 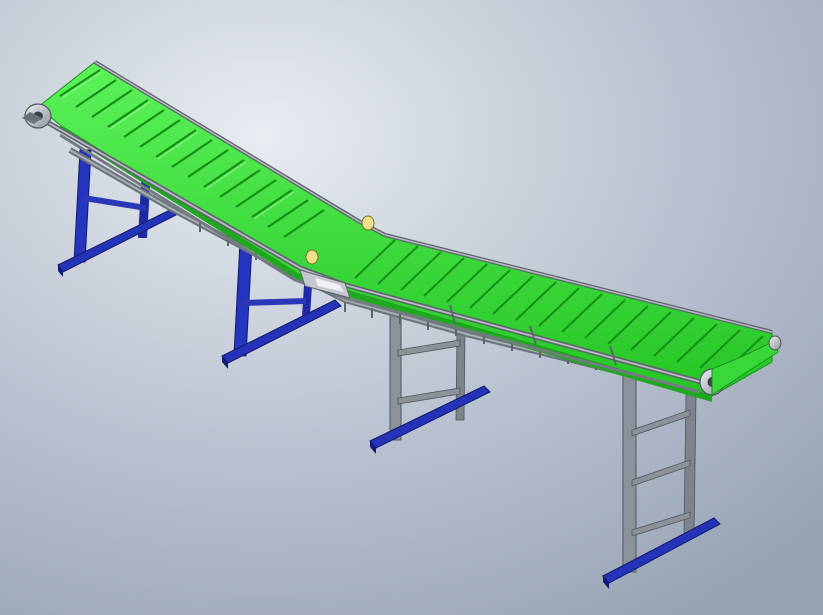 What do you see at coordinates (368, 223) in the screenshot?
I see `bearing-upper` at bounding box center [368, 223].